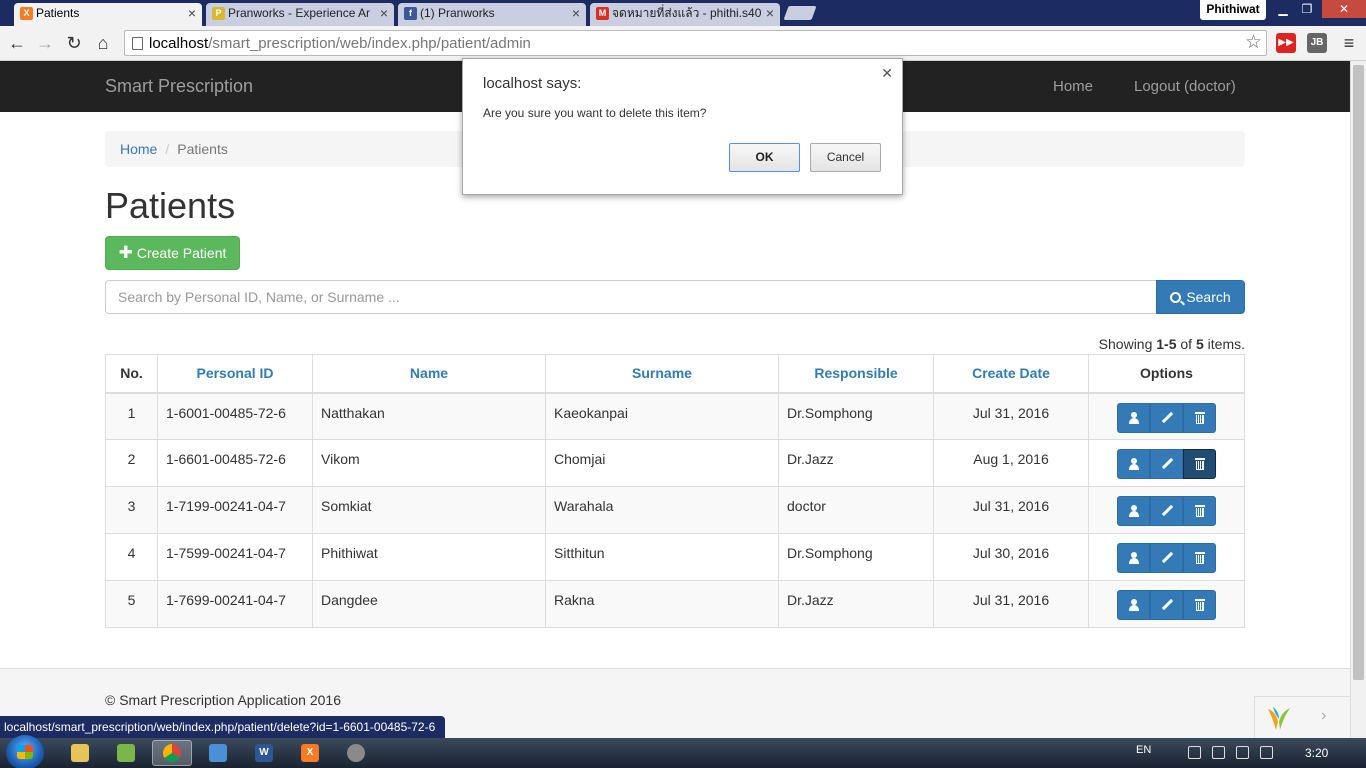  Describe the element at coordinates (356, 753) in the screenshot. I see `taskbar-tool` at that location.